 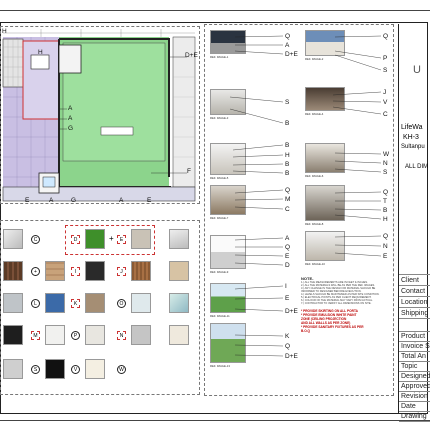 I want to click on swatch-black-granite, so click(x=55, y=369).